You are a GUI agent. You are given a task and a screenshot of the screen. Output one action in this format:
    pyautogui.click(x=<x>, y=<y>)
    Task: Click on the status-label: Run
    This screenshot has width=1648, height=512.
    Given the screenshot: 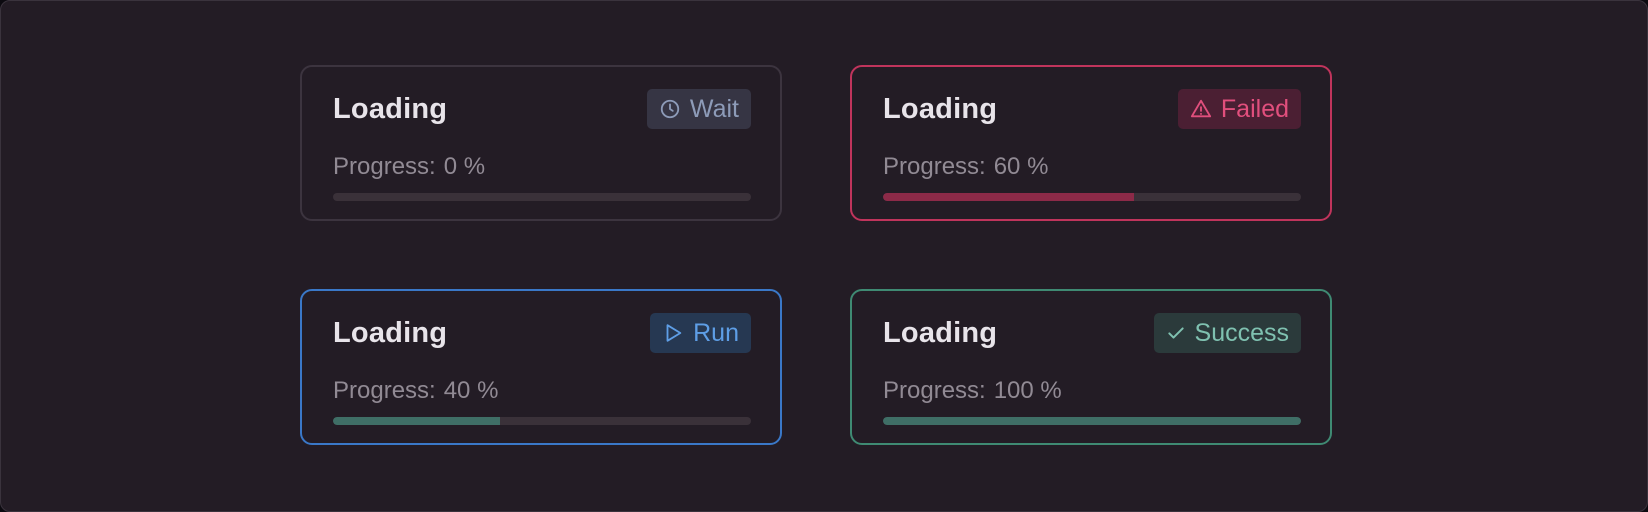 What is the action you would take?
    pyautogui.click(x=716, y=332)
    